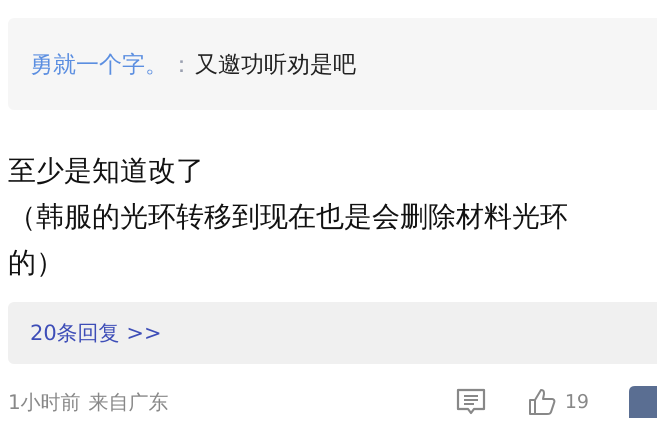 The image size is (657, 448). Describe the element at coordinates (470, 402) in the screenshot. I see `comment-icon` at that location.